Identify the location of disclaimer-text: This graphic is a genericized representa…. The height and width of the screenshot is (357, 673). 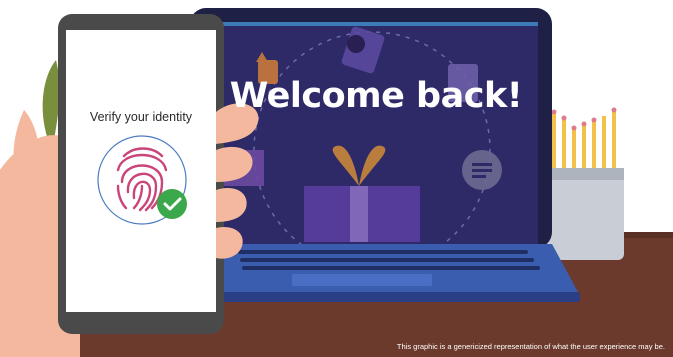
(530, 346).